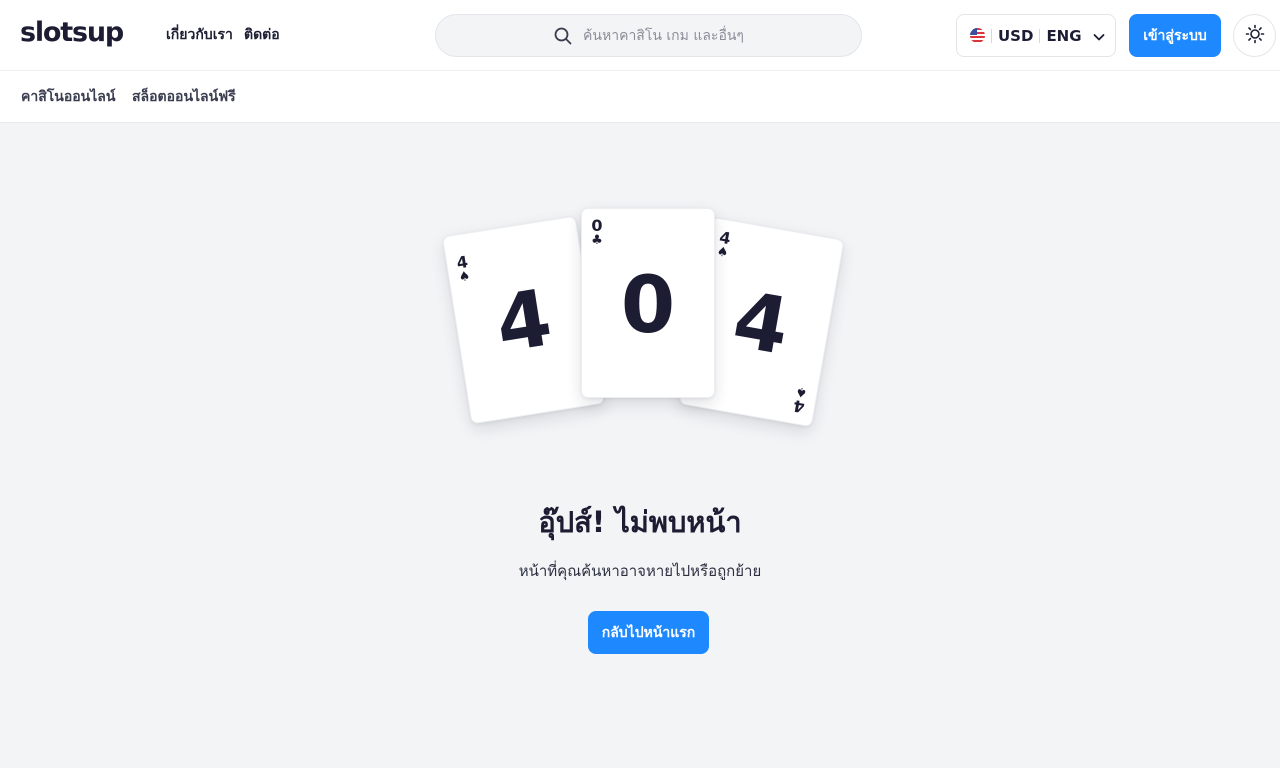  What do you see at coordinates (1064, 35) in the screenshot?
I see `language-label: ENG` at bounding box center [1064, 35].